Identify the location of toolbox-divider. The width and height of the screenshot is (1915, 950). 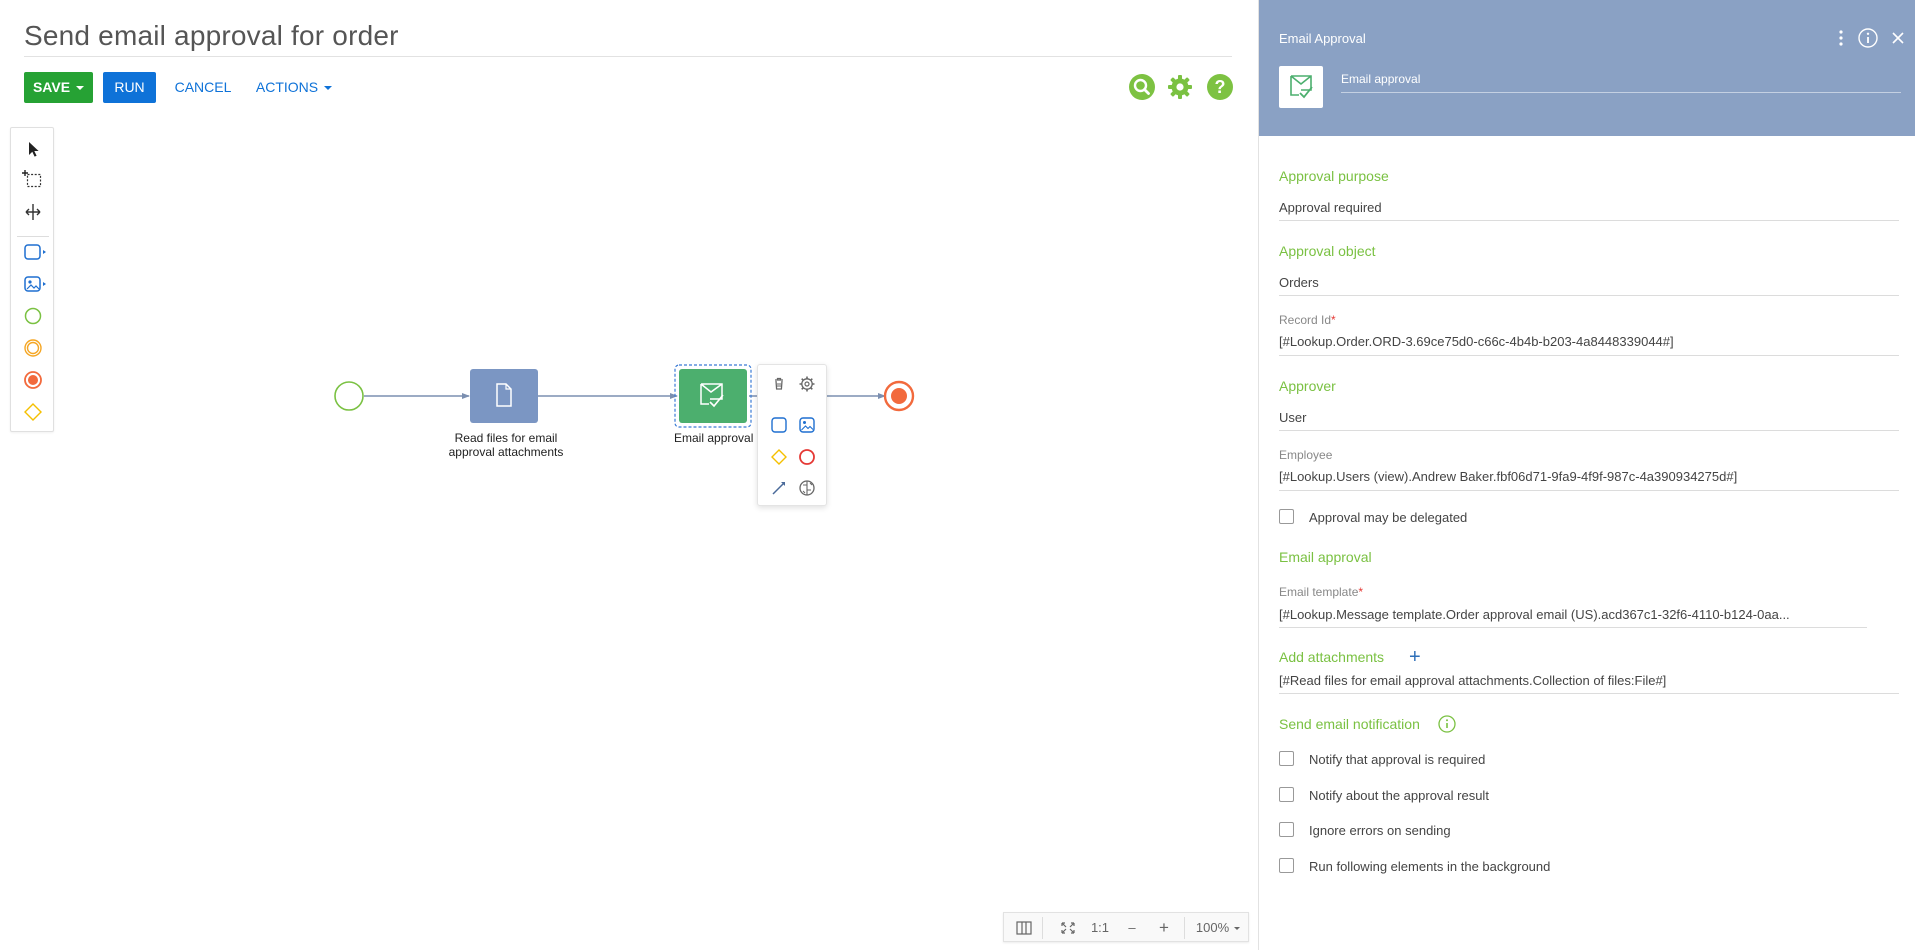
(33, 236).